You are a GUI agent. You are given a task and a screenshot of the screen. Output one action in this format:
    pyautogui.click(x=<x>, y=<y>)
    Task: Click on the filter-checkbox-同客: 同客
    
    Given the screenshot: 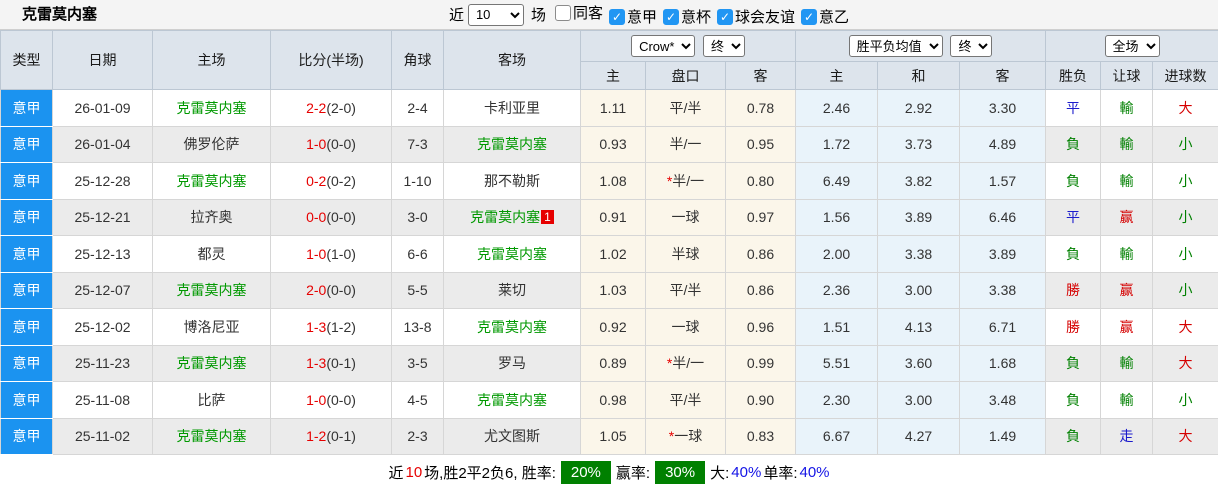 What is the action you would take?
    pyautogui.click(x=578, y=12)
    